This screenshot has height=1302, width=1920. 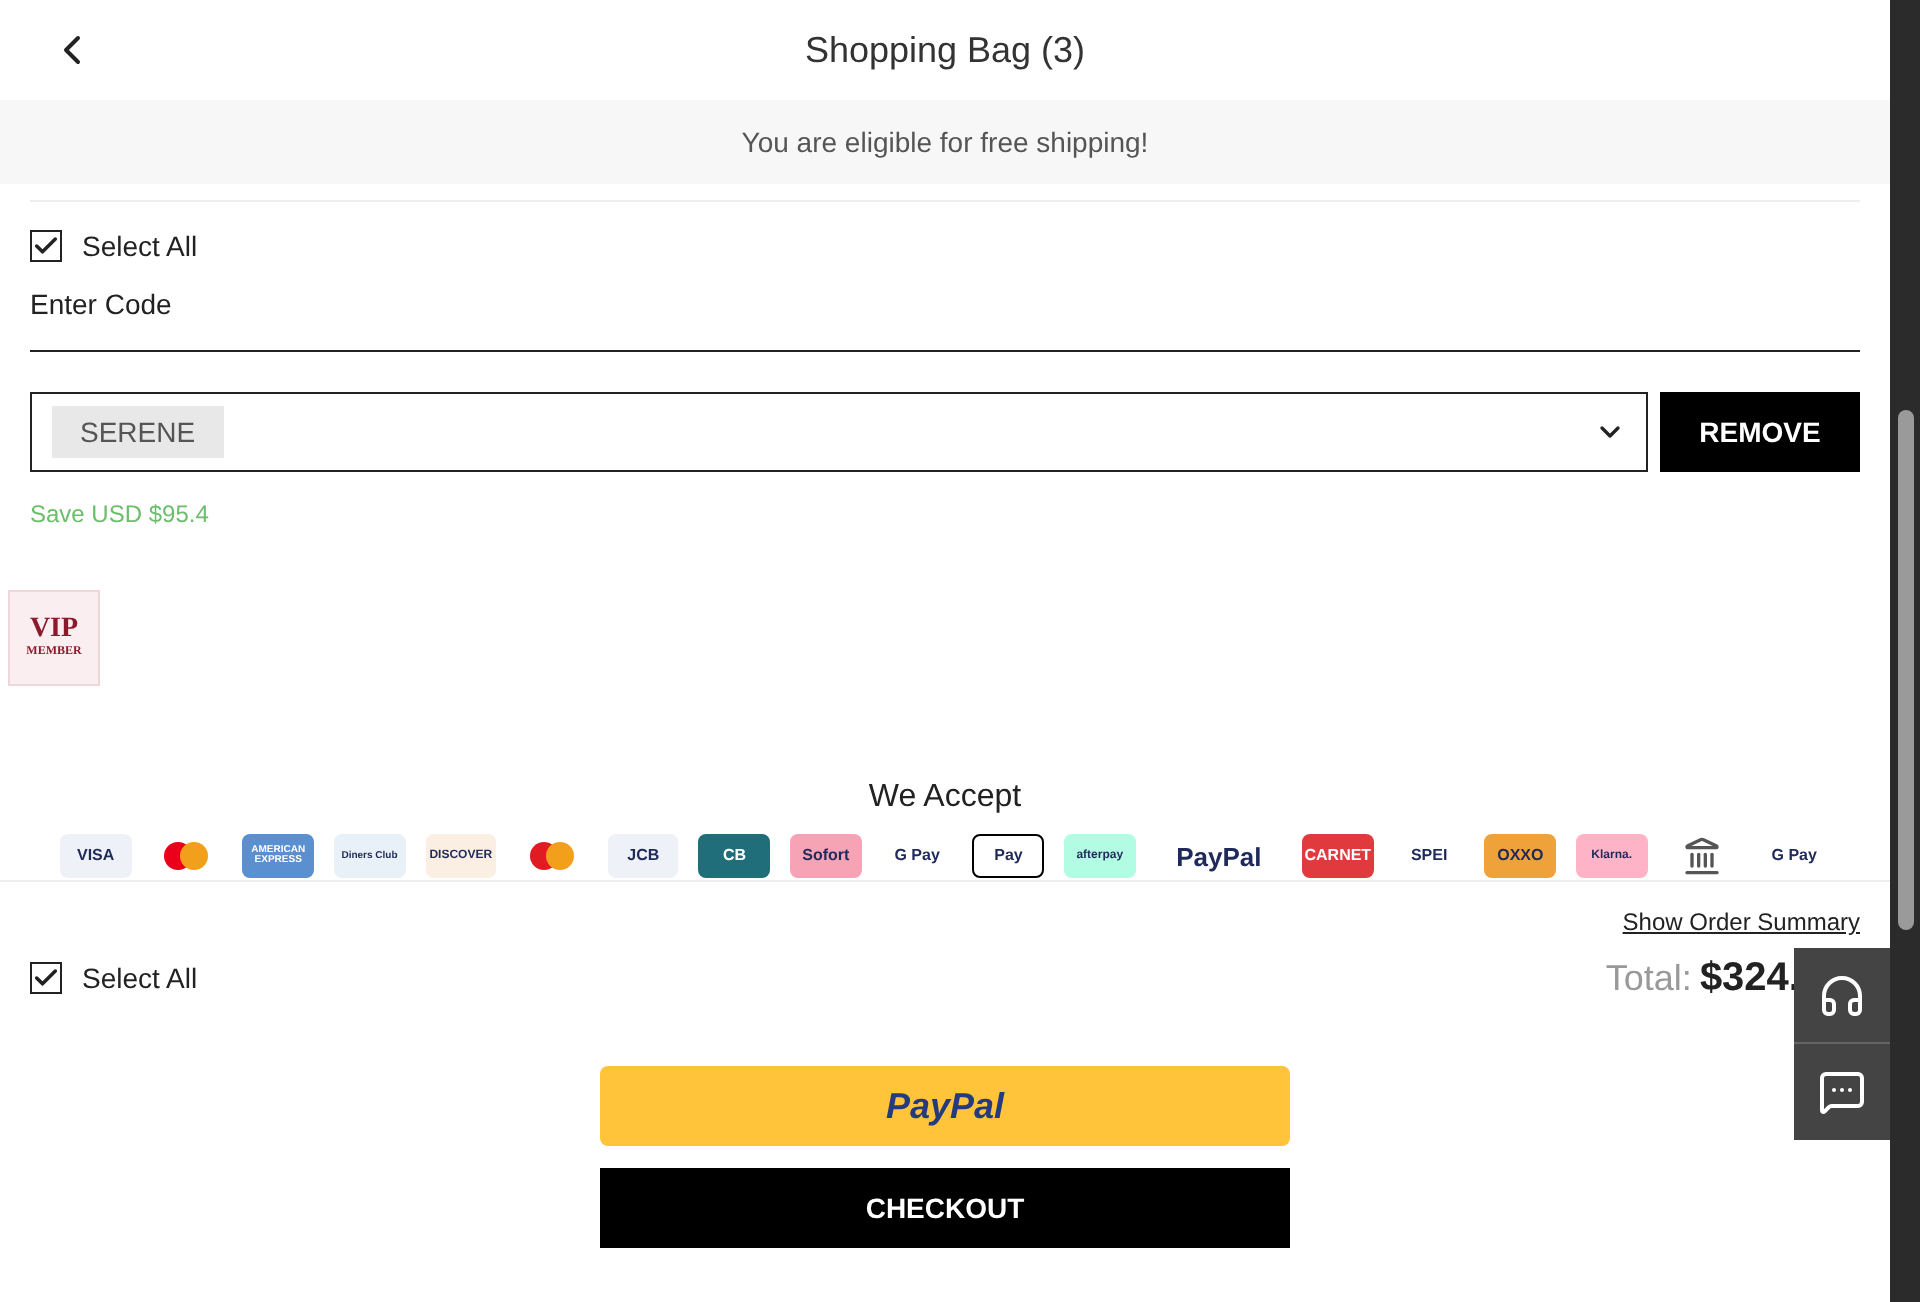 What do you see at coordinates (945, 142) in the screenshot?
I see `free-shipping-banner: You are eligible for free shipping!` at bounding box center [945, 142].